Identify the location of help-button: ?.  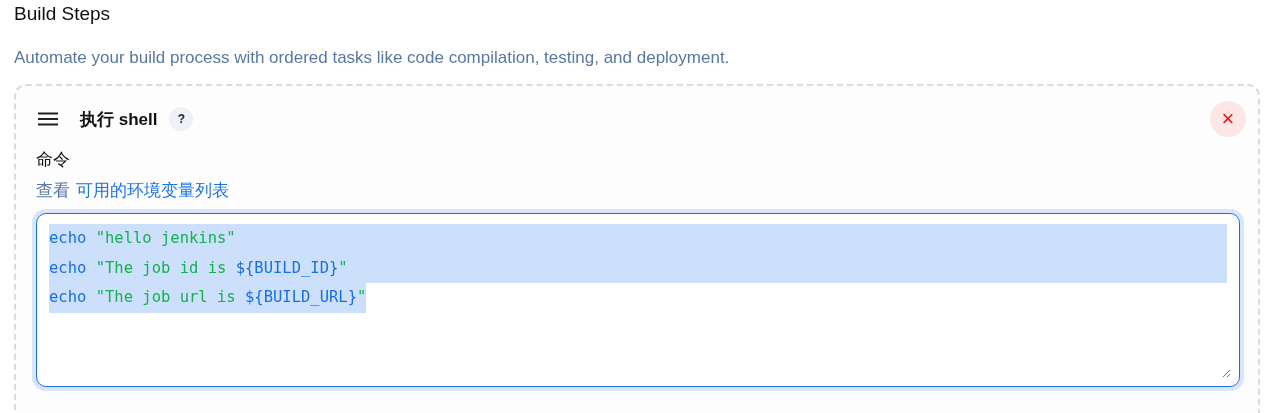
(181, 119).